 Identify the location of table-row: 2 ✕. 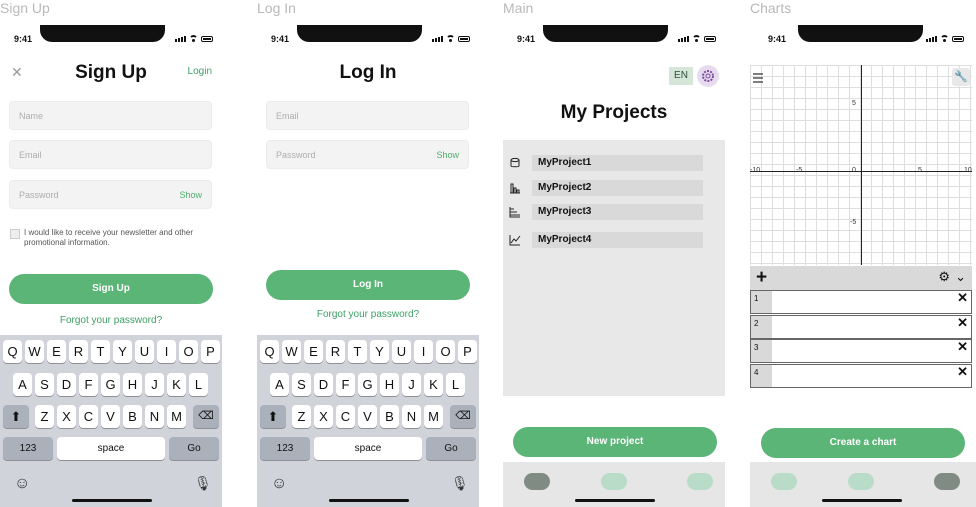
(861, 327).